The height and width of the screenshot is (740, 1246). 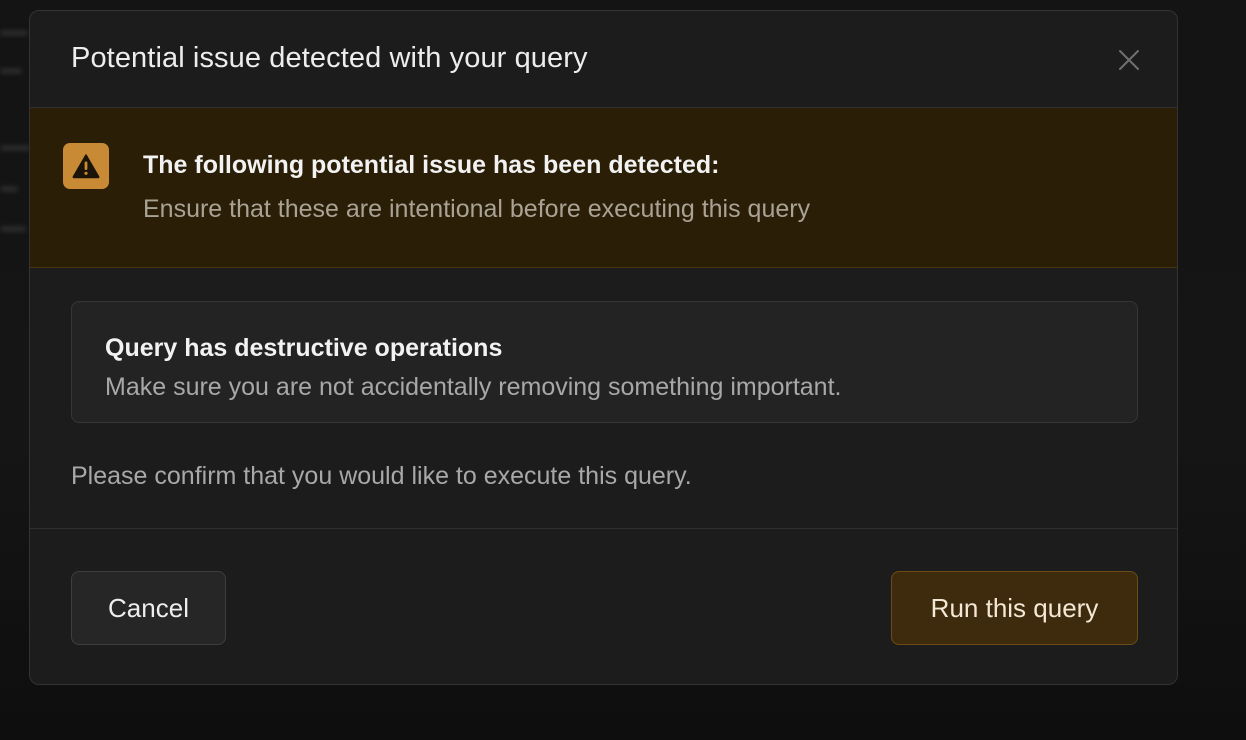 What do you see at coordinates (304, 348) in the screenshot?
I see `issue-title: Query has destructive operations` at bounding box center [304, 348].